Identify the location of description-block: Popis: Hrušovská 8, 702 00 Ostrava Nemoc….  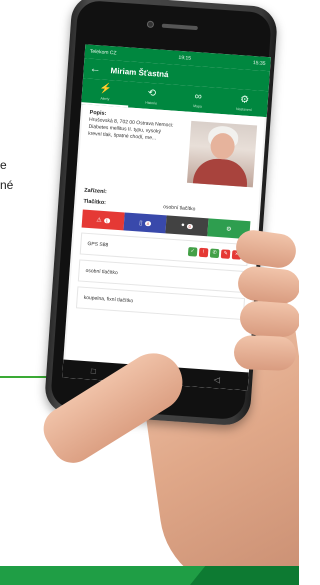
(130, 146).